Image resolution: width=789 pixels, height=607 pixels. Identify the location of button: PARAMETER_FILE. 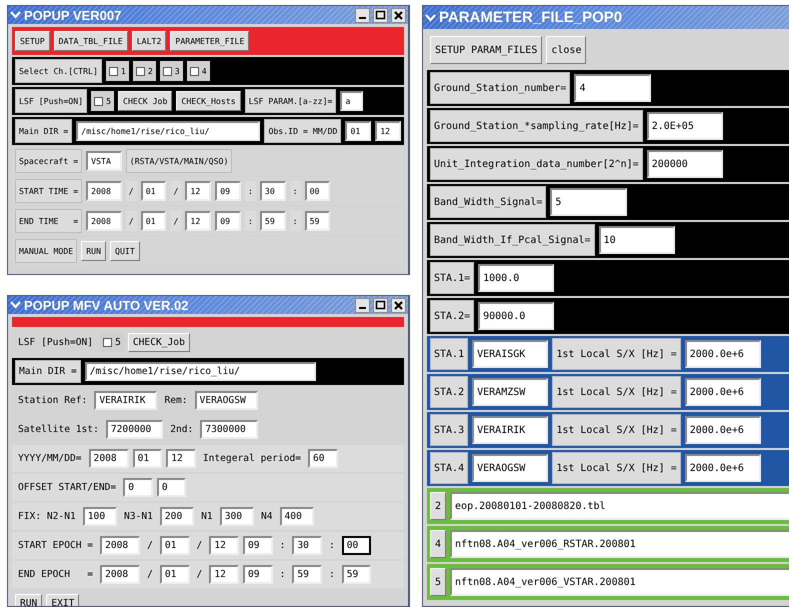
(210, 41).